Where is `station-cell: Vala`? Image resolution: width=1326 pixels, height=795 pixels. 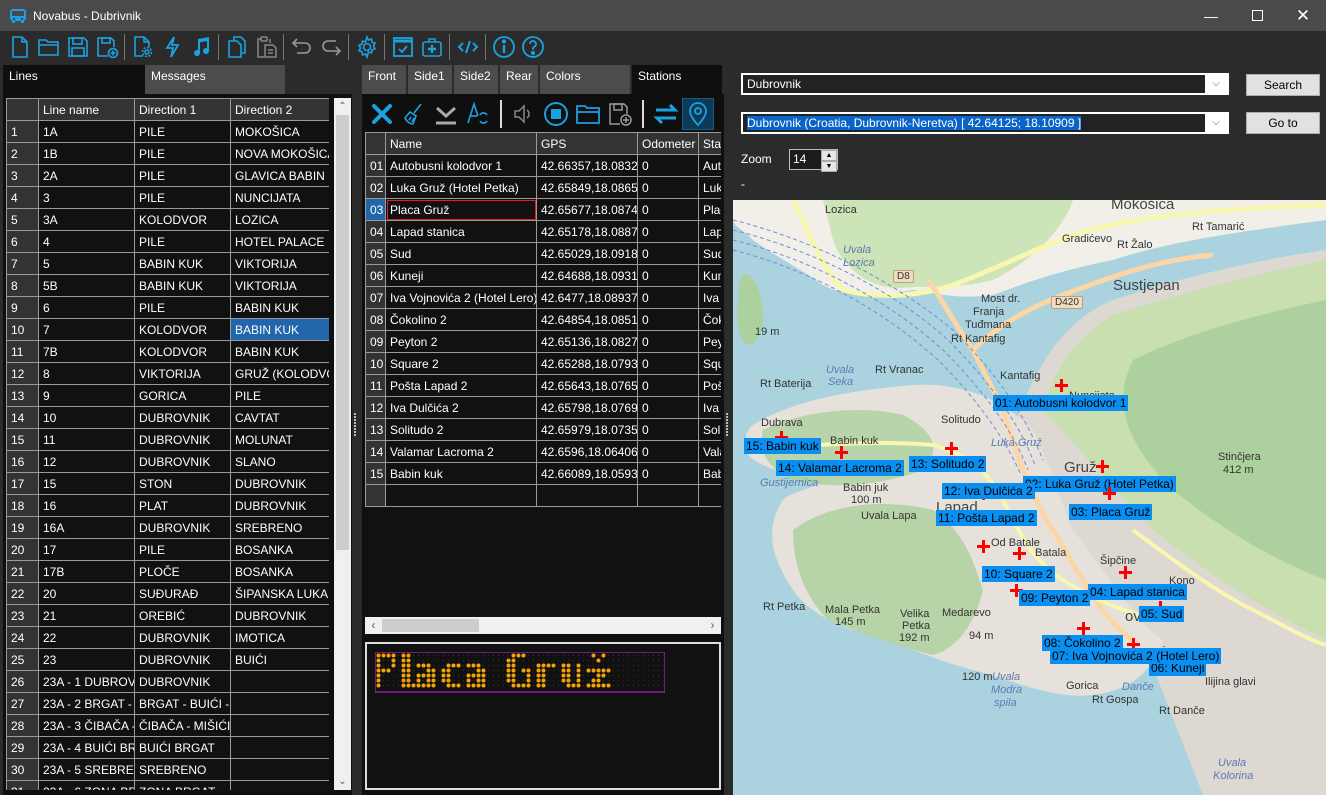 station-cell: Vala is located at coordinates (709, 451).